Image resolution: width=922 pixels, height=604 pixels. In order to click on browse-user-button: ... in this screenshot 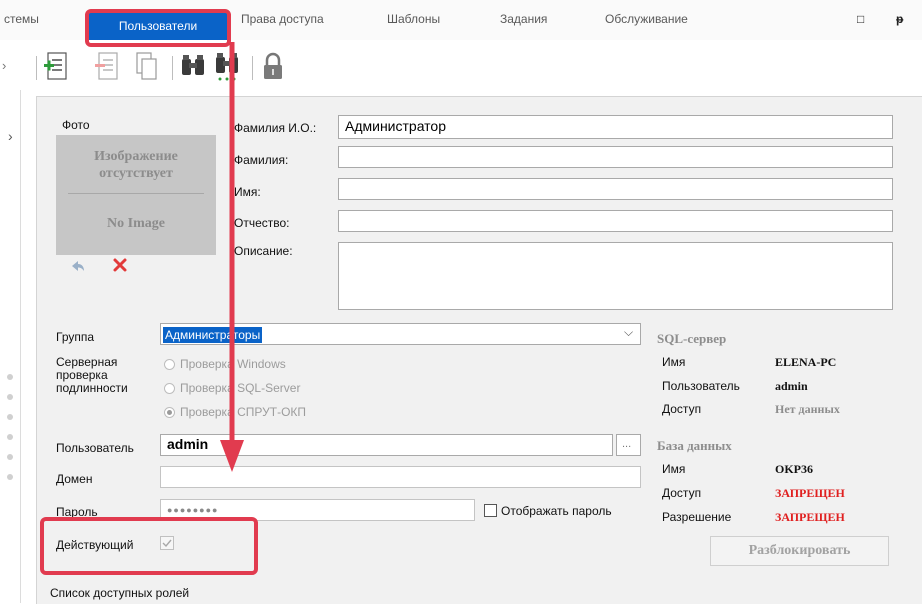, I will do `click(628, 445)`.